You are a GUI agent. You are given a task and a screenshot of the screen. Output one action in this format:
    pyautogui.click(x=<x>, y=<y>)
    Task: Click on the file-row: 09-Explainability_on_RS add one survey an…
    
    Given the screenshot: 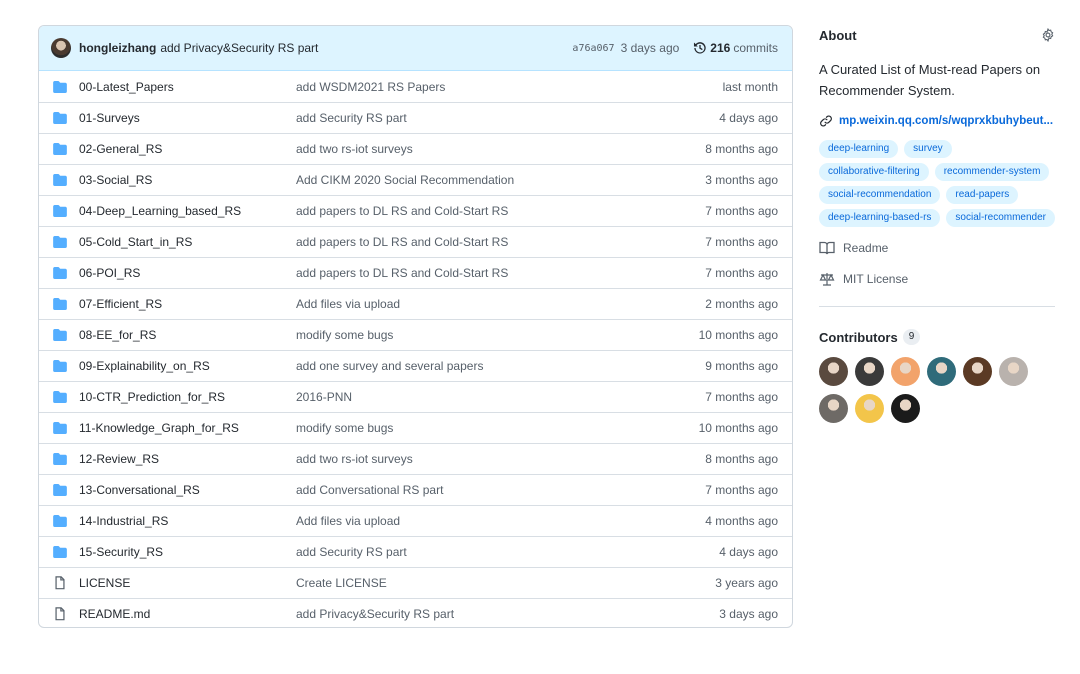 What is the action you would take?
    pyautogui.click(x=415, y=365)
    